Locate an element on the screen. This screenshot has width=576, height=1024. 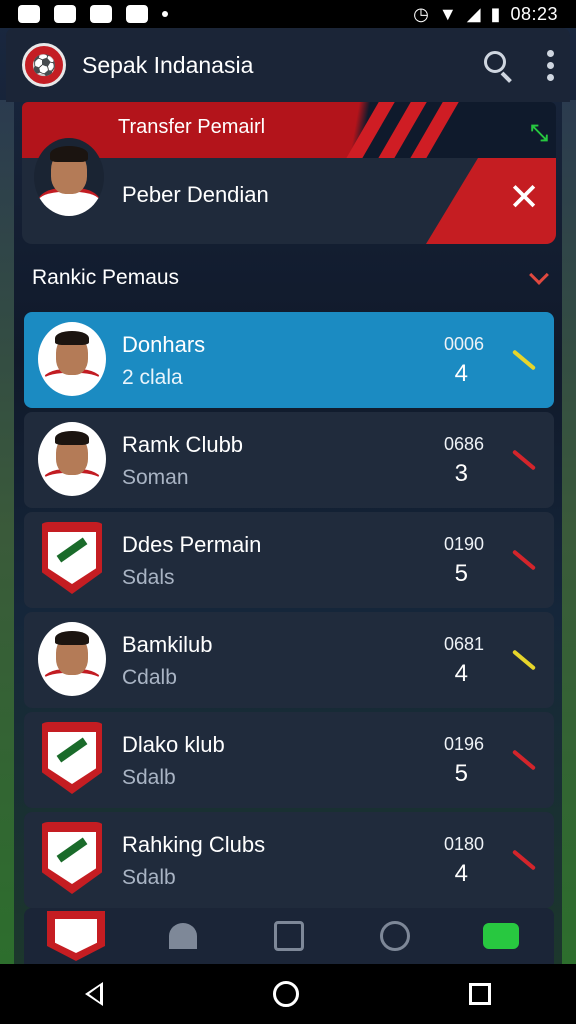
app-title: Sepak Indanasia is located at coordinates (168, 64).